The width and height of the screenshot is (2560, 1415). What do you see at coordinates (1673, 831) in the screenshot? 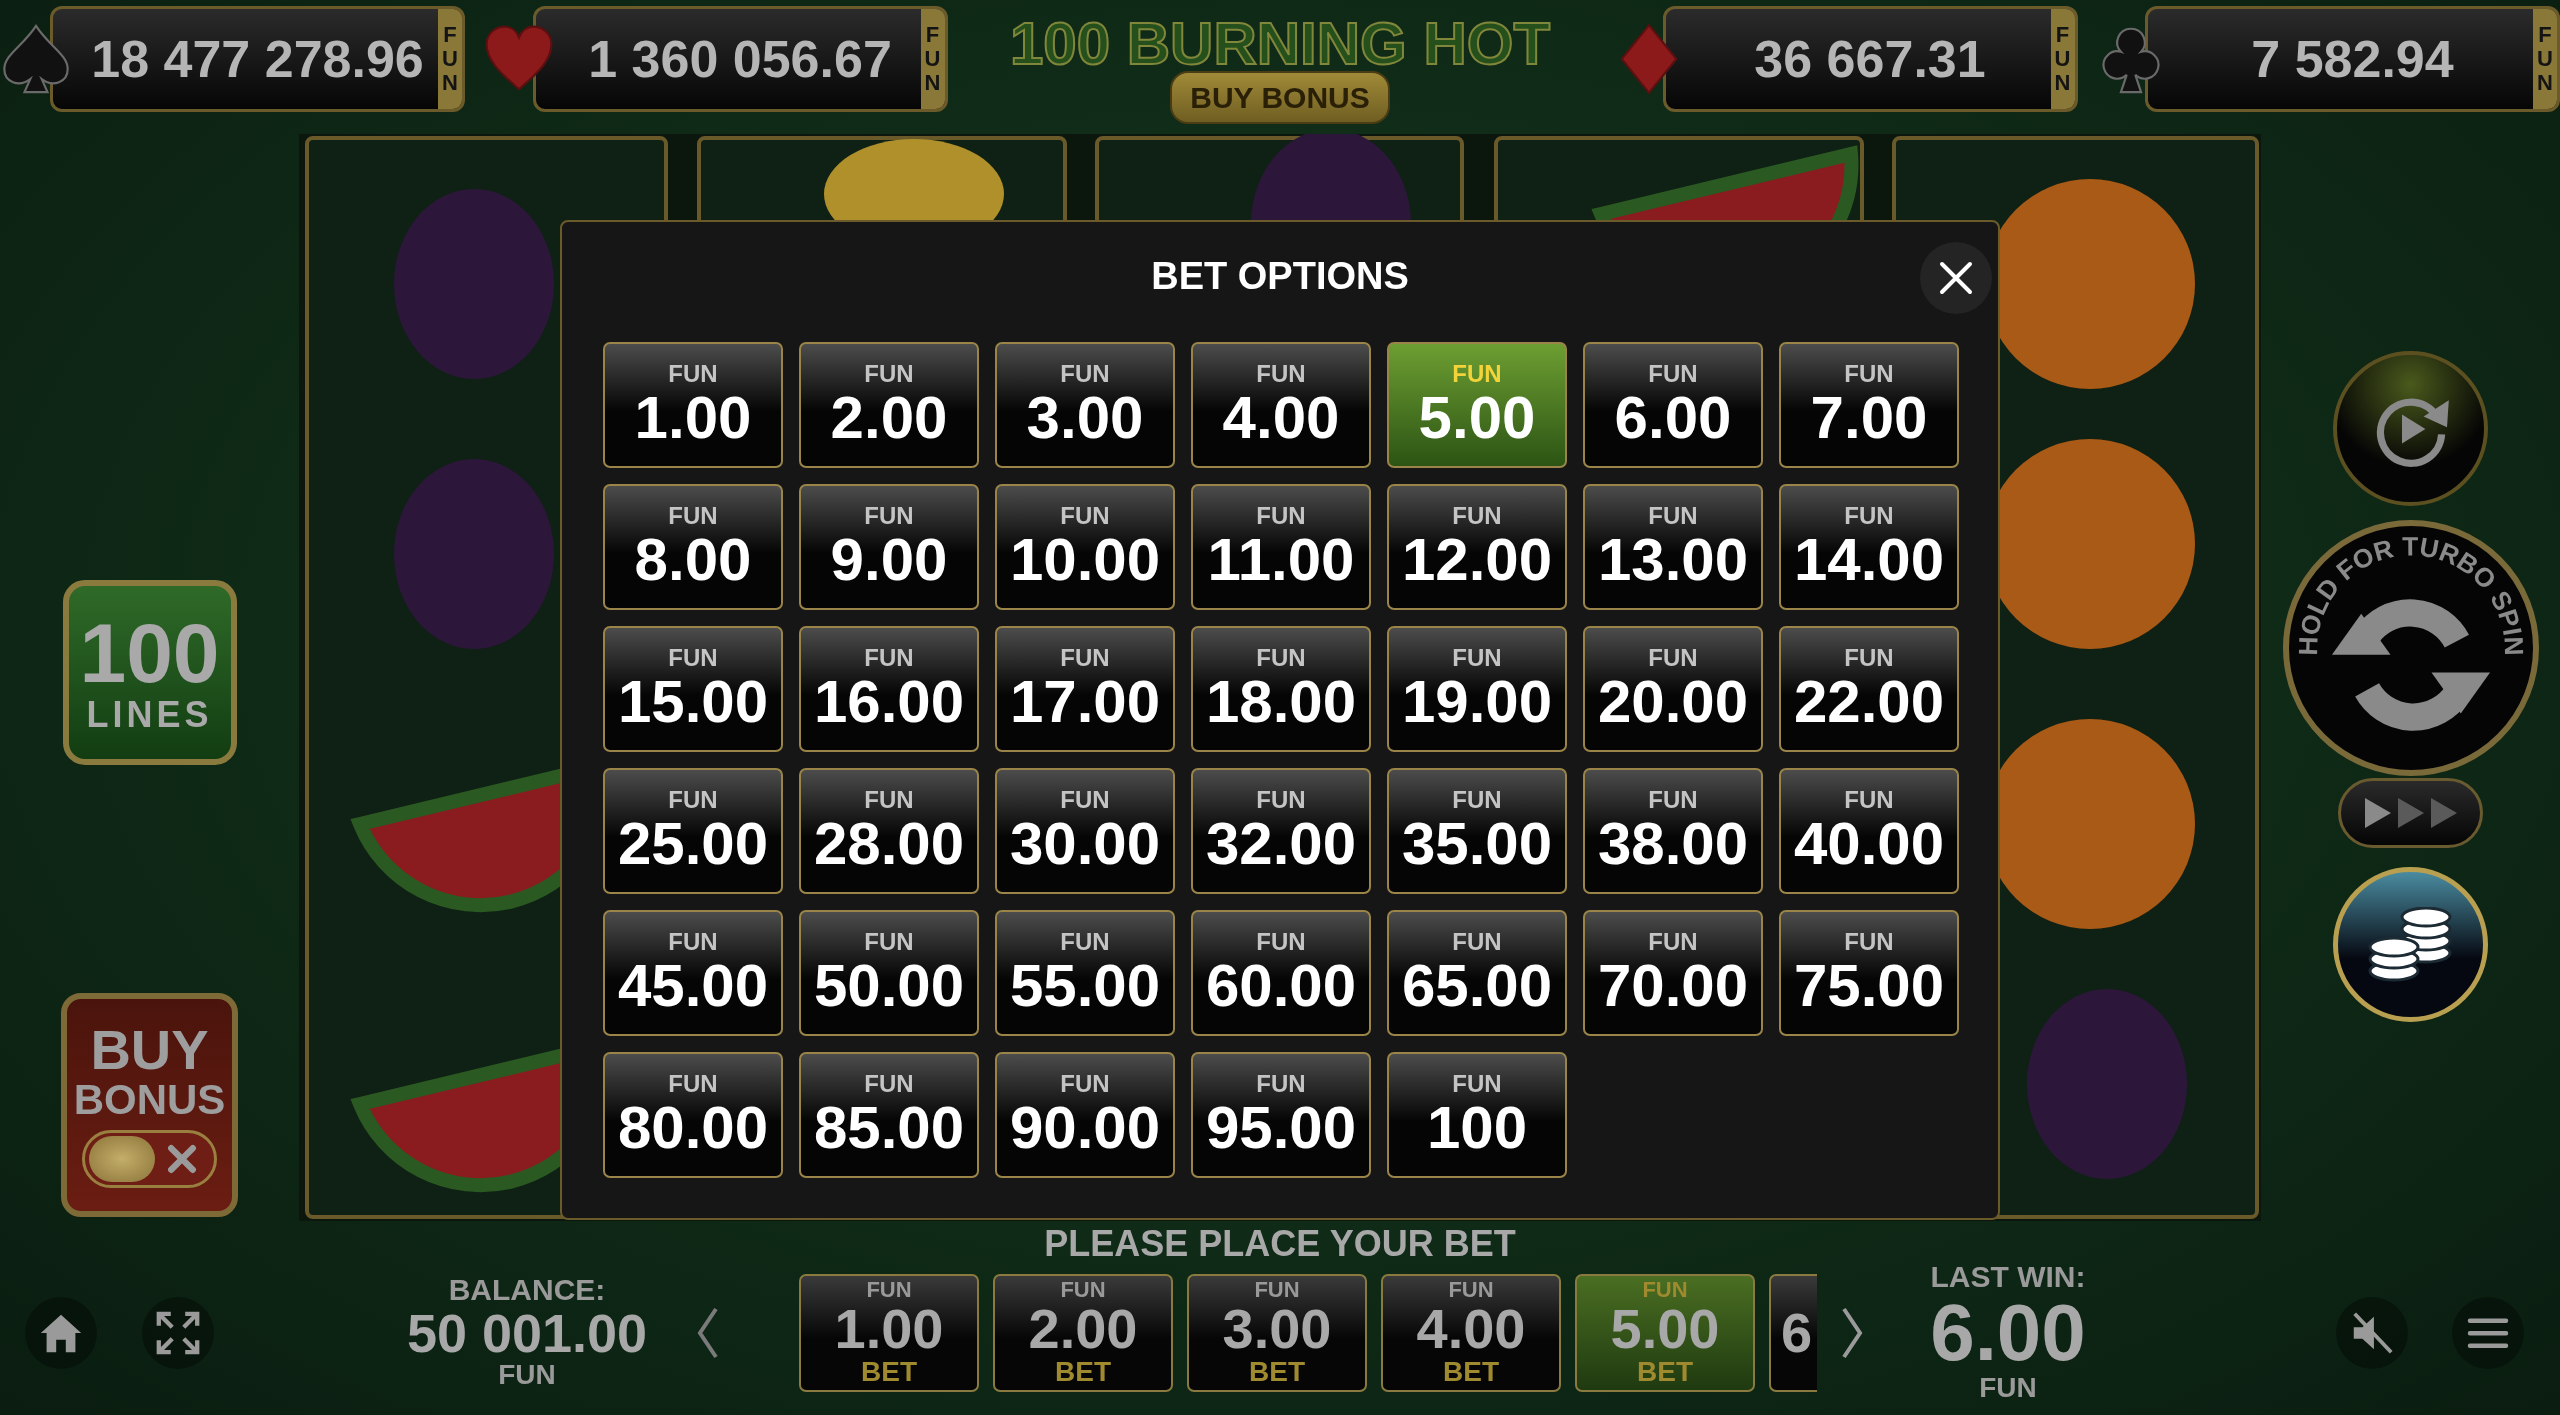
I see `bet-option: FUN 38.00` at bounding box center [1673, 831].